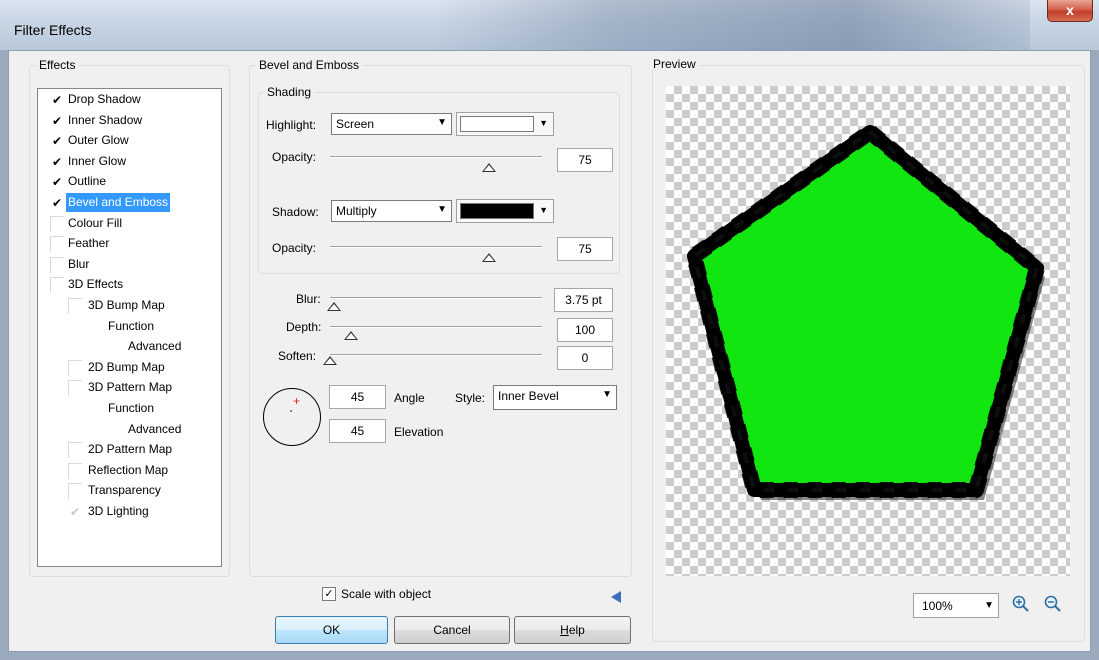 Image resolution: width=1099 pixels, height=660 pixels. Describe the element at coordinates (497, 211) in the screenshot. I see `shadow-color-swatch` at that location.